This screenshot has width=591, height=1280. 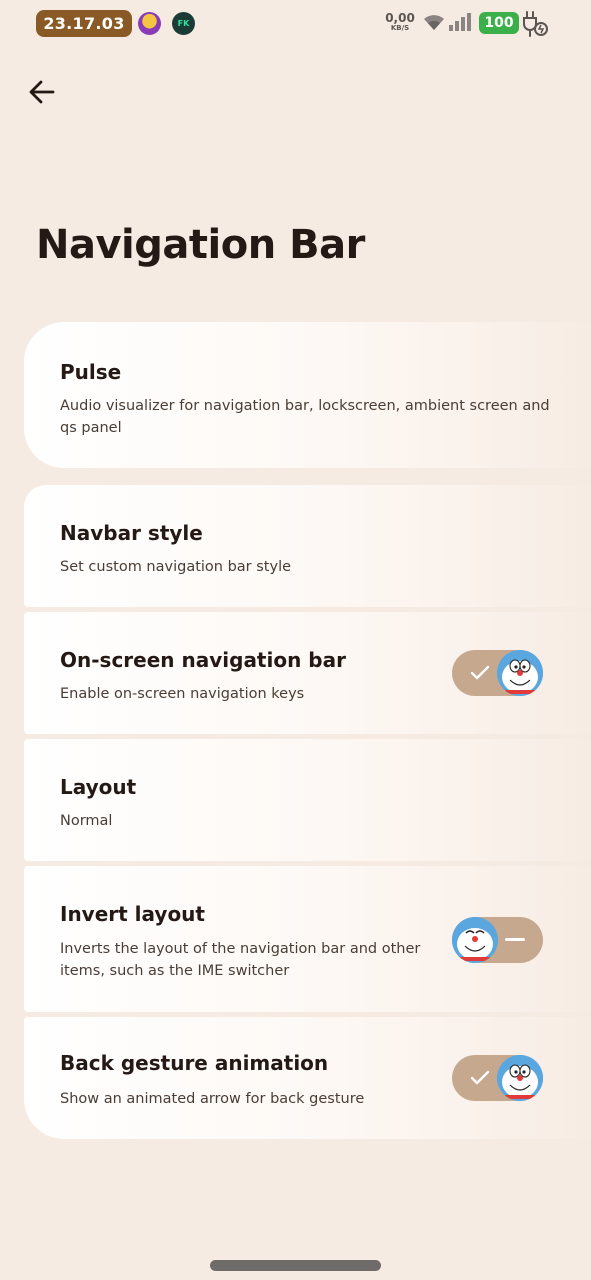 I want to click on gesture-navigation-handle, so click(x=295, y=1265).